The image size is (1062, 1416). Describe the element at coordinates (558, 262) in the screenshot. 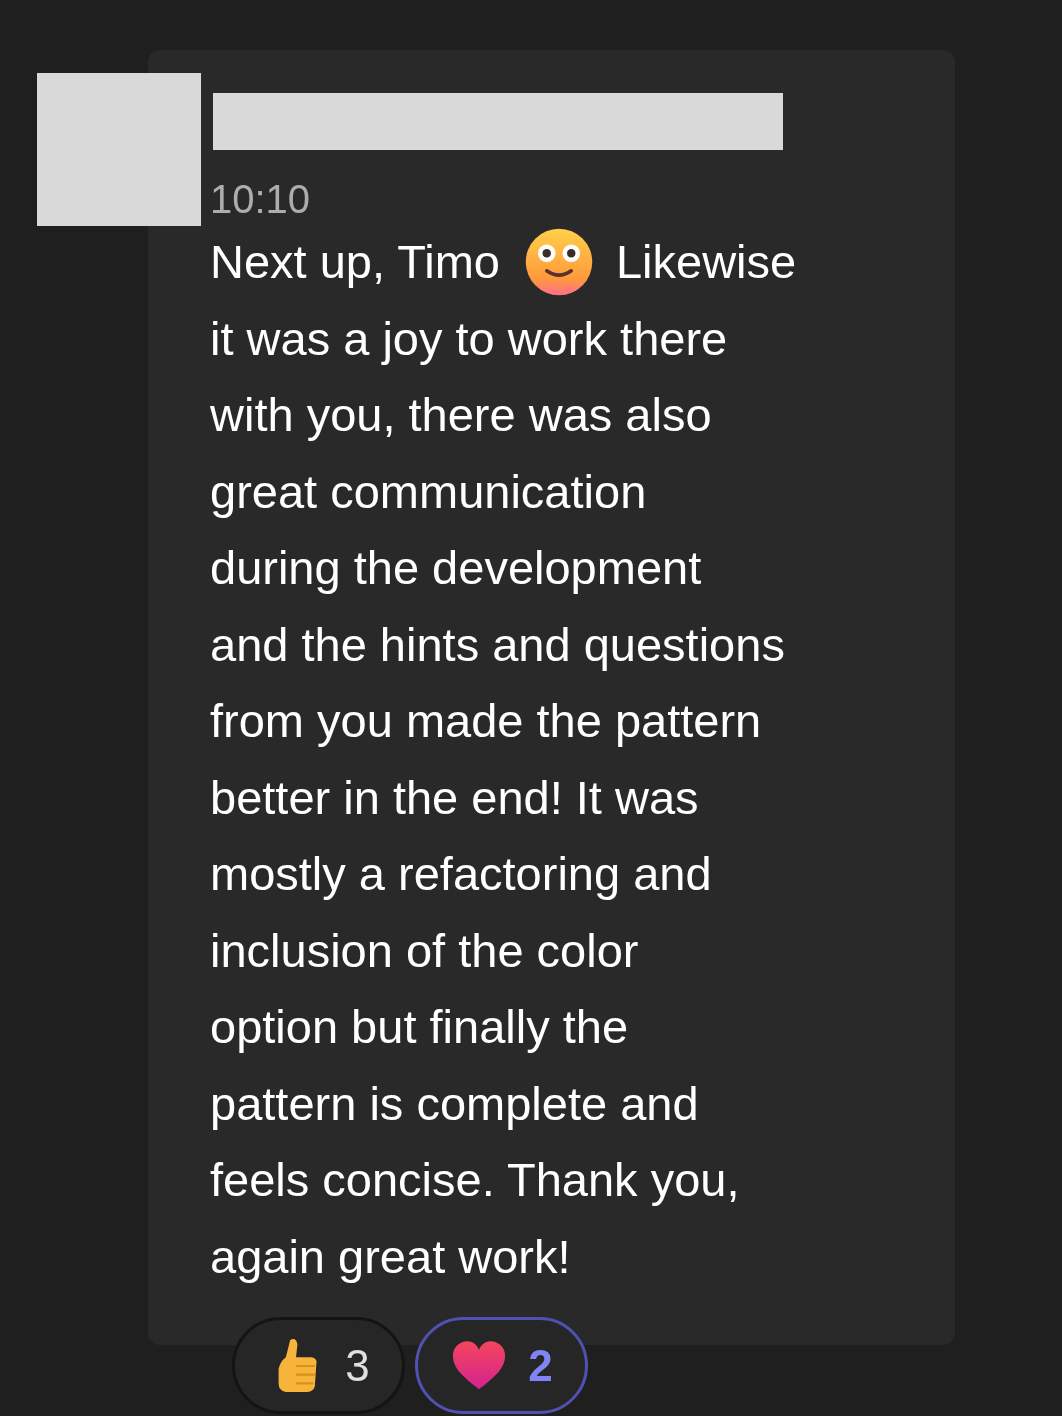

I see `smiley-icon` at that location.